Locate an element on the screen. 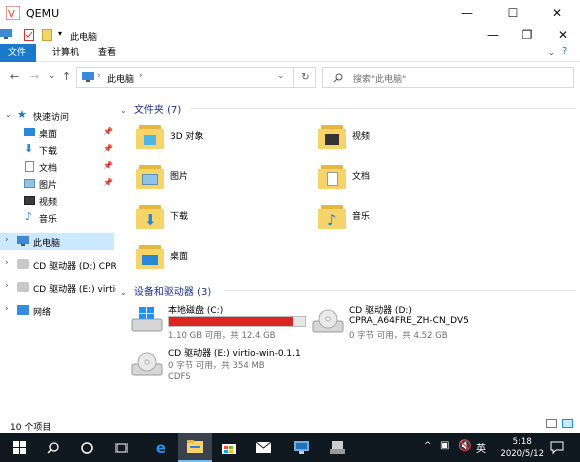  ribbon-expand-icon: ⌄ is located at coordinates (551, 52).